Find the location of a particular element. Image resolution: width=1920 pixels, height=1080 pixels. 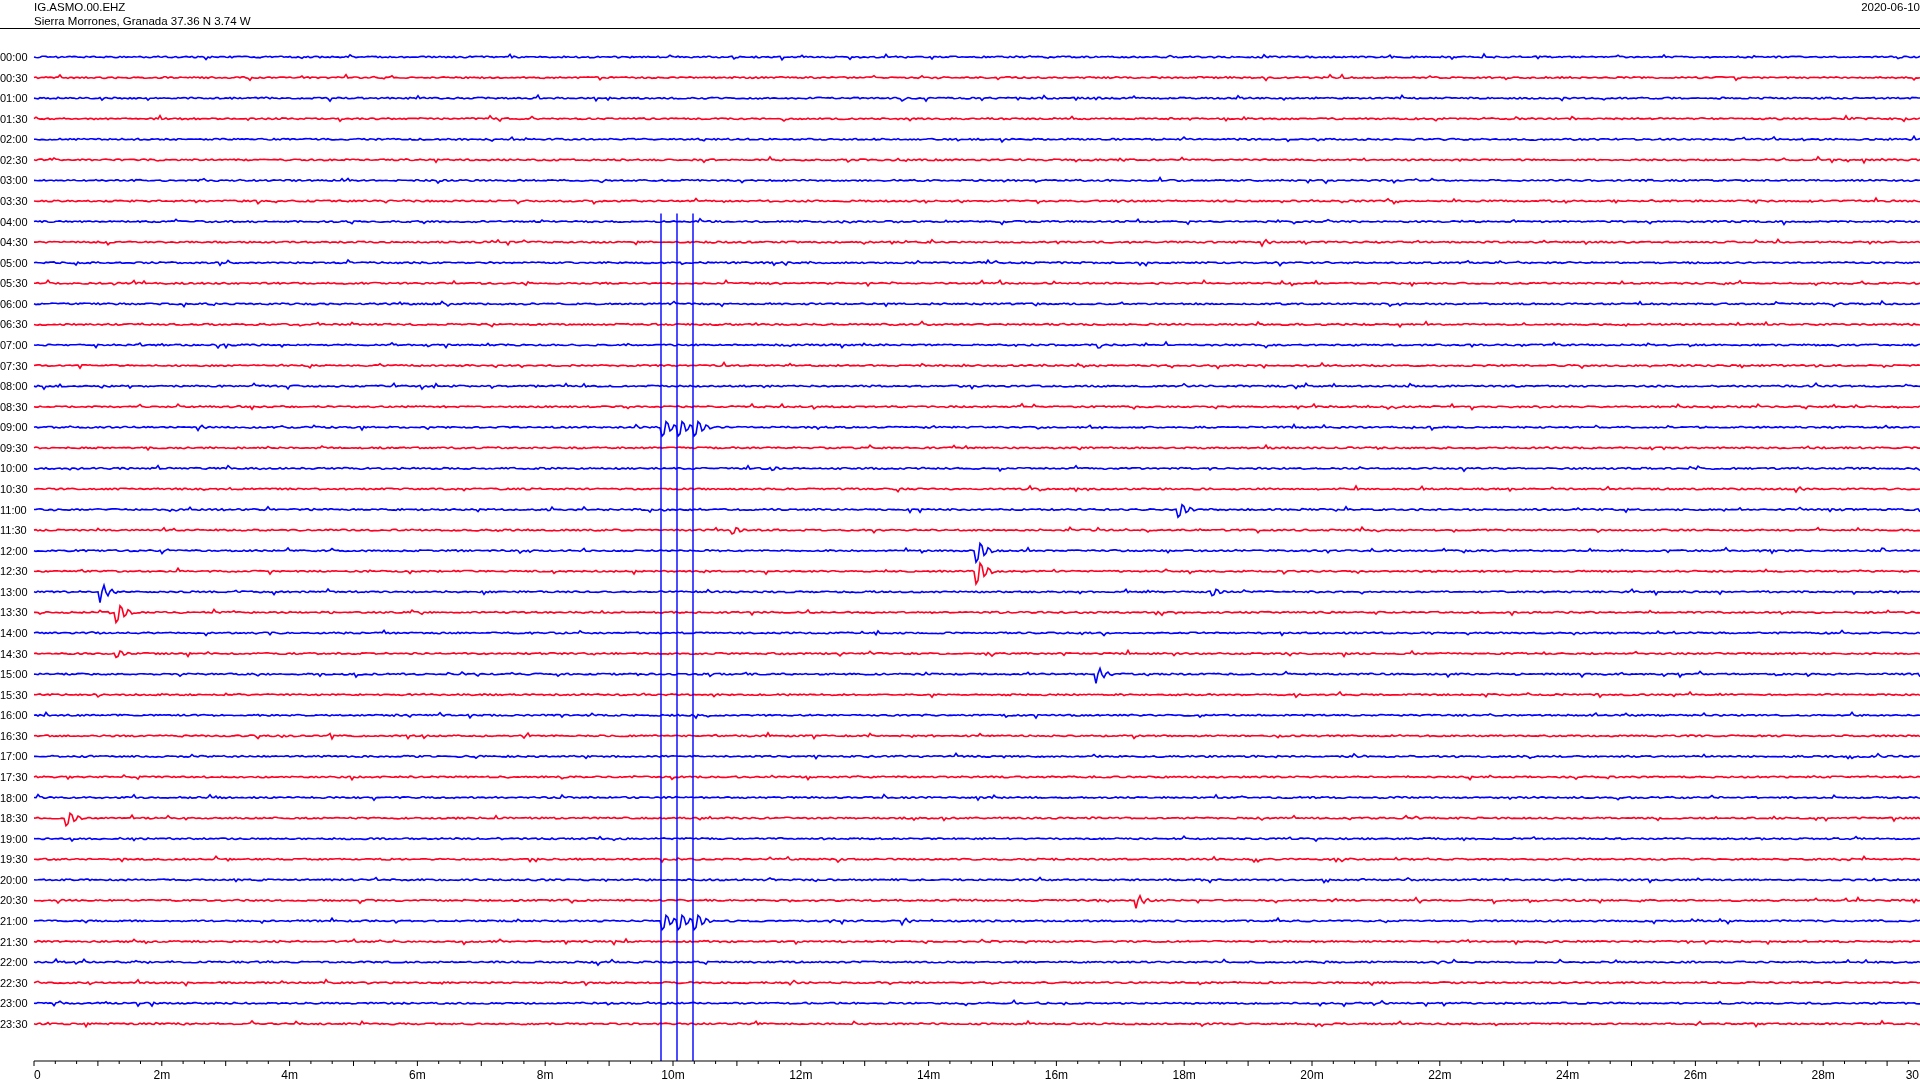

row-time-label: 20:00 is located at coordinates (14, 879).